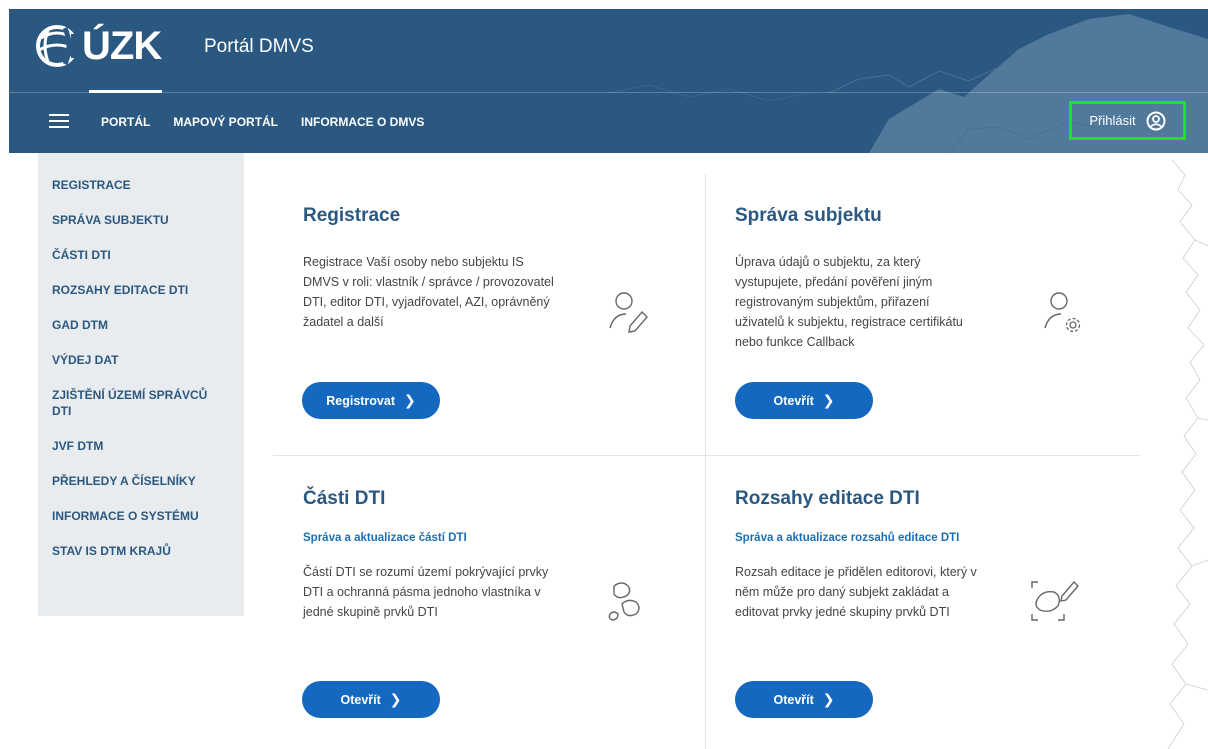  Describe the element at coordinates (141, 481) in the screenshot. I see `sidebar-item-prehledy: PŘEHLEDY A ČÍSELNÍKY` at that location.